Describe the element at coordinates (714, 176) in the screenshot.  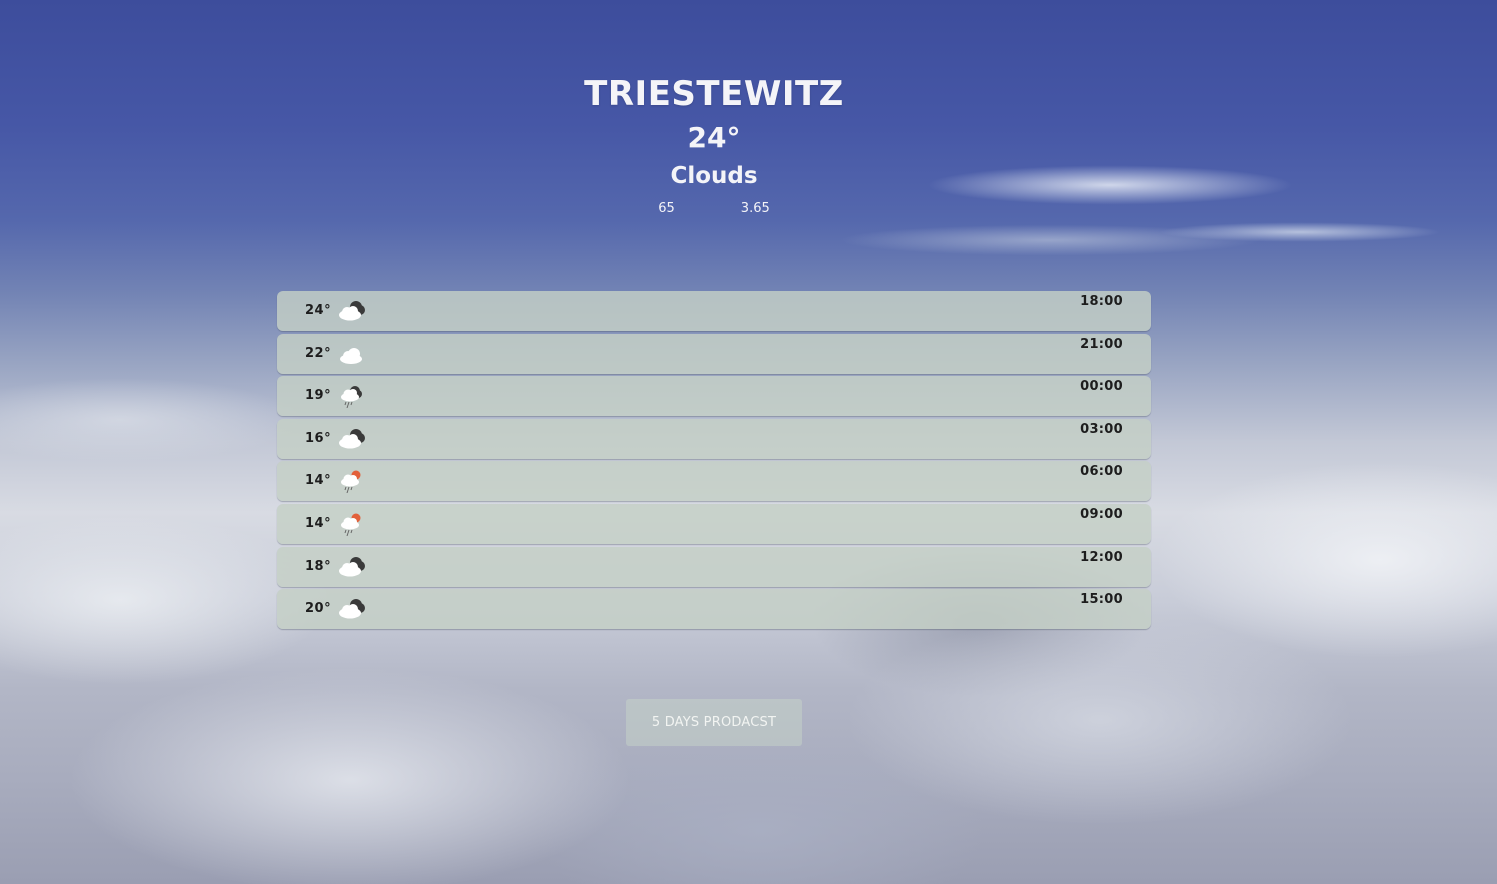
I see `weather-description: Clouds` at that location.